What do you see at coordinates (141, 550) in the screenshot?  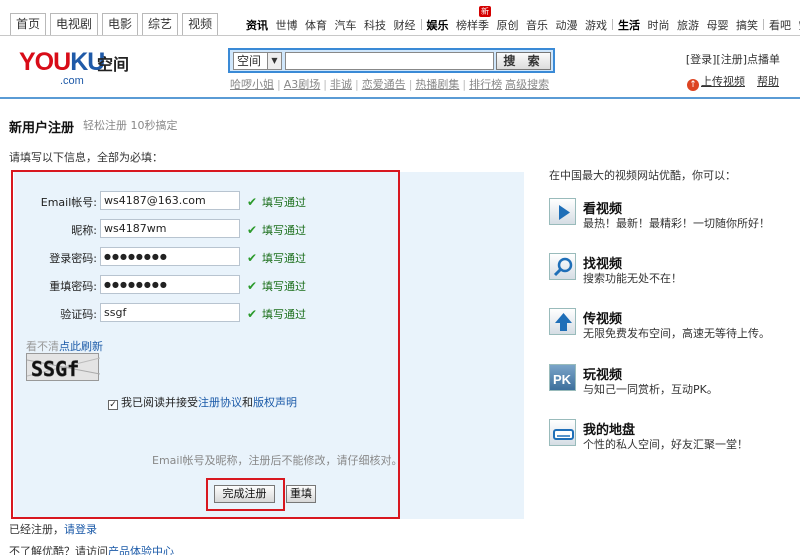 I see `experience-center-link: 产品体验中心` at bounding box center [141, 550].